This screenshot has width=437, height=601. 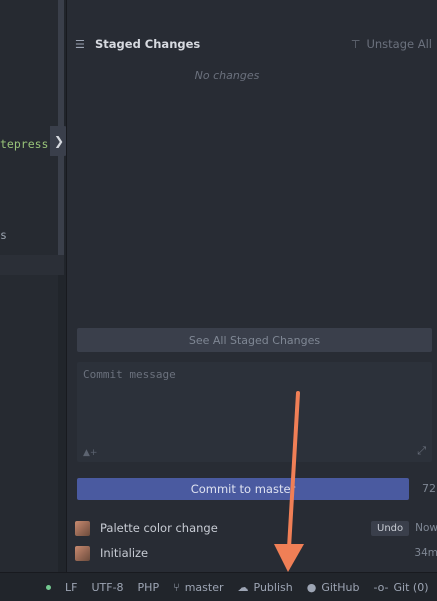 I want to click on list-check-icon: ☰, so click(x=80, y=44).